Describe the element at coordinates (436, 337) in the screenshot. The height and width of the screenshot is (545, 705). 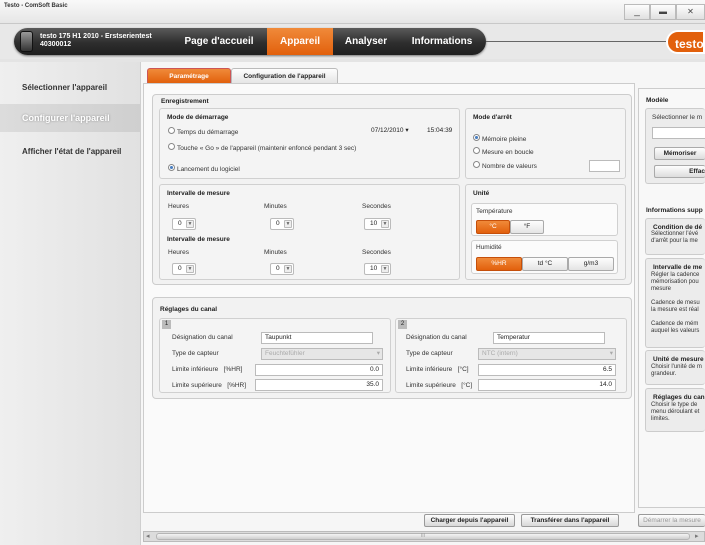
I see `channel-2-designation-label: Désignation du canal` at that location.